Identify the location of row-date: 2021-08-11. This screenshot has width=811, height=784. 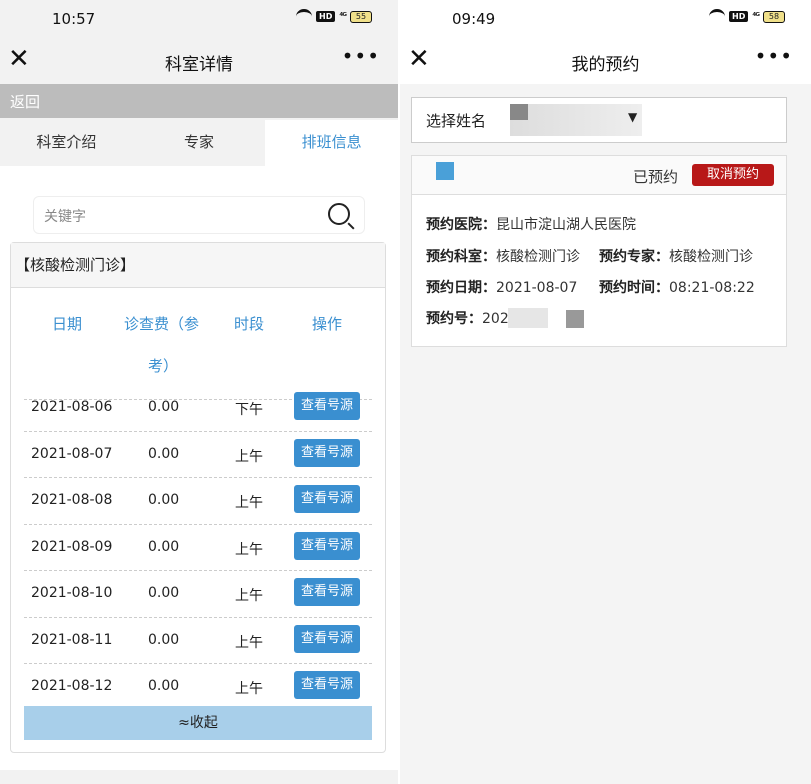
(72, 639).